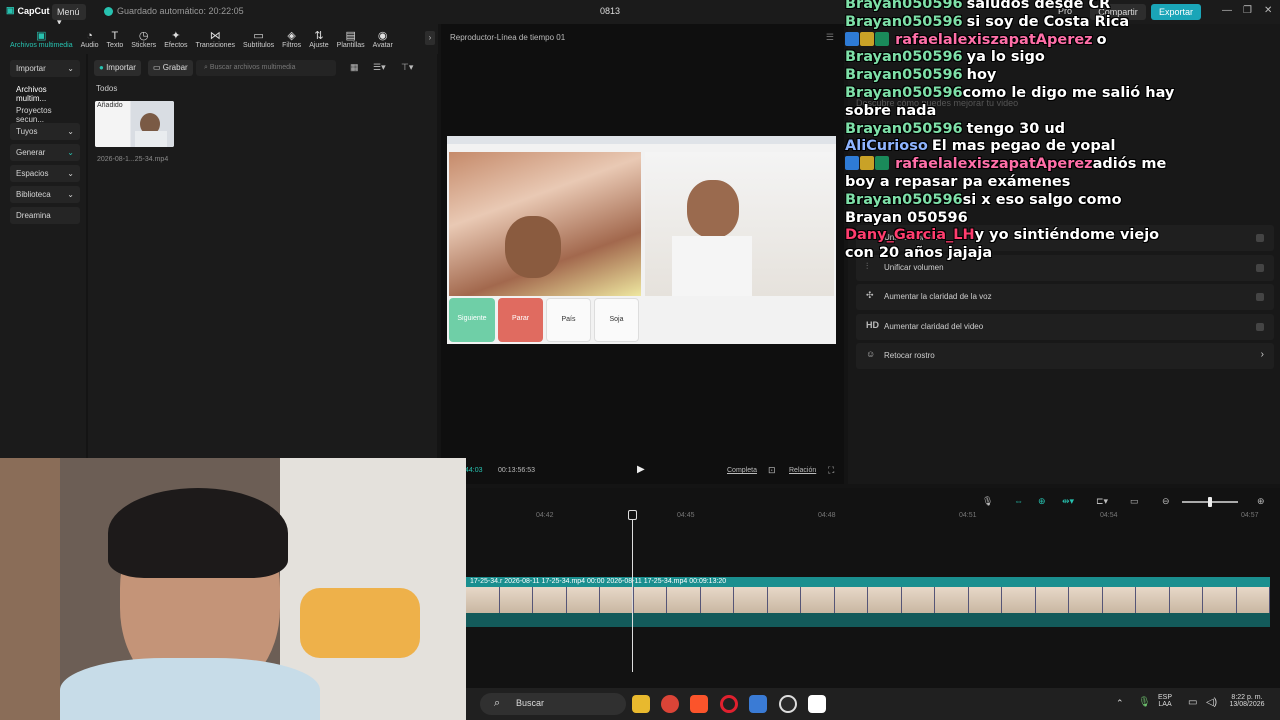 The width and height of the screenshot is (1280, 720). I want to click on obs-icon, so click(788, 704).